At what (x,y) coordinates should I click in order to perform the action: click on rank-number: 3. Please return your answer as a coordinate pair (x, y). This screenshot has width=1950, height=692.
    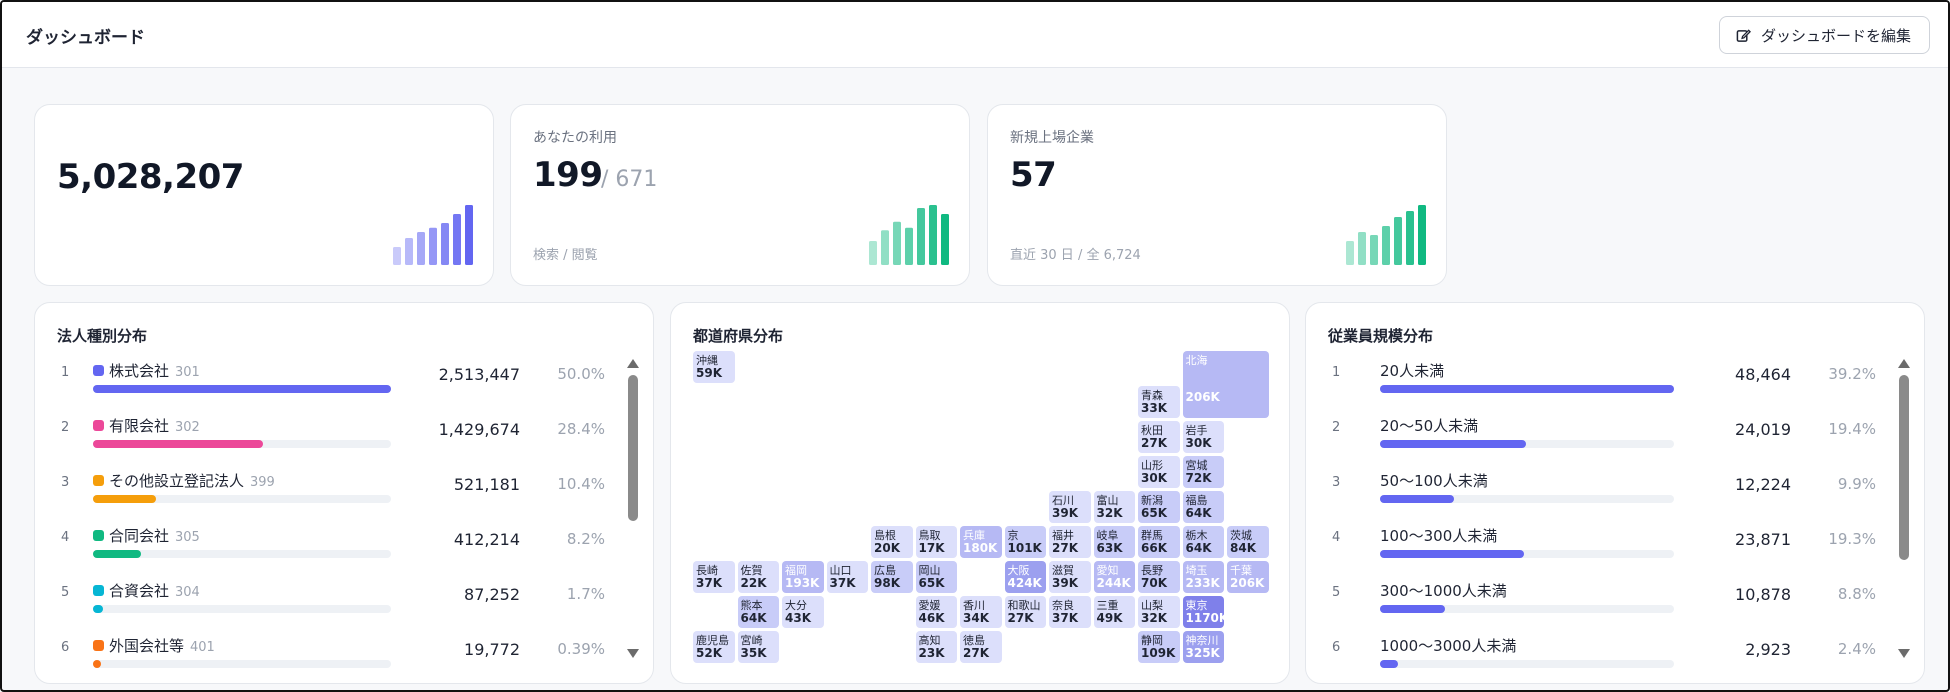
    Looking at the image, I should click on (65, 482).